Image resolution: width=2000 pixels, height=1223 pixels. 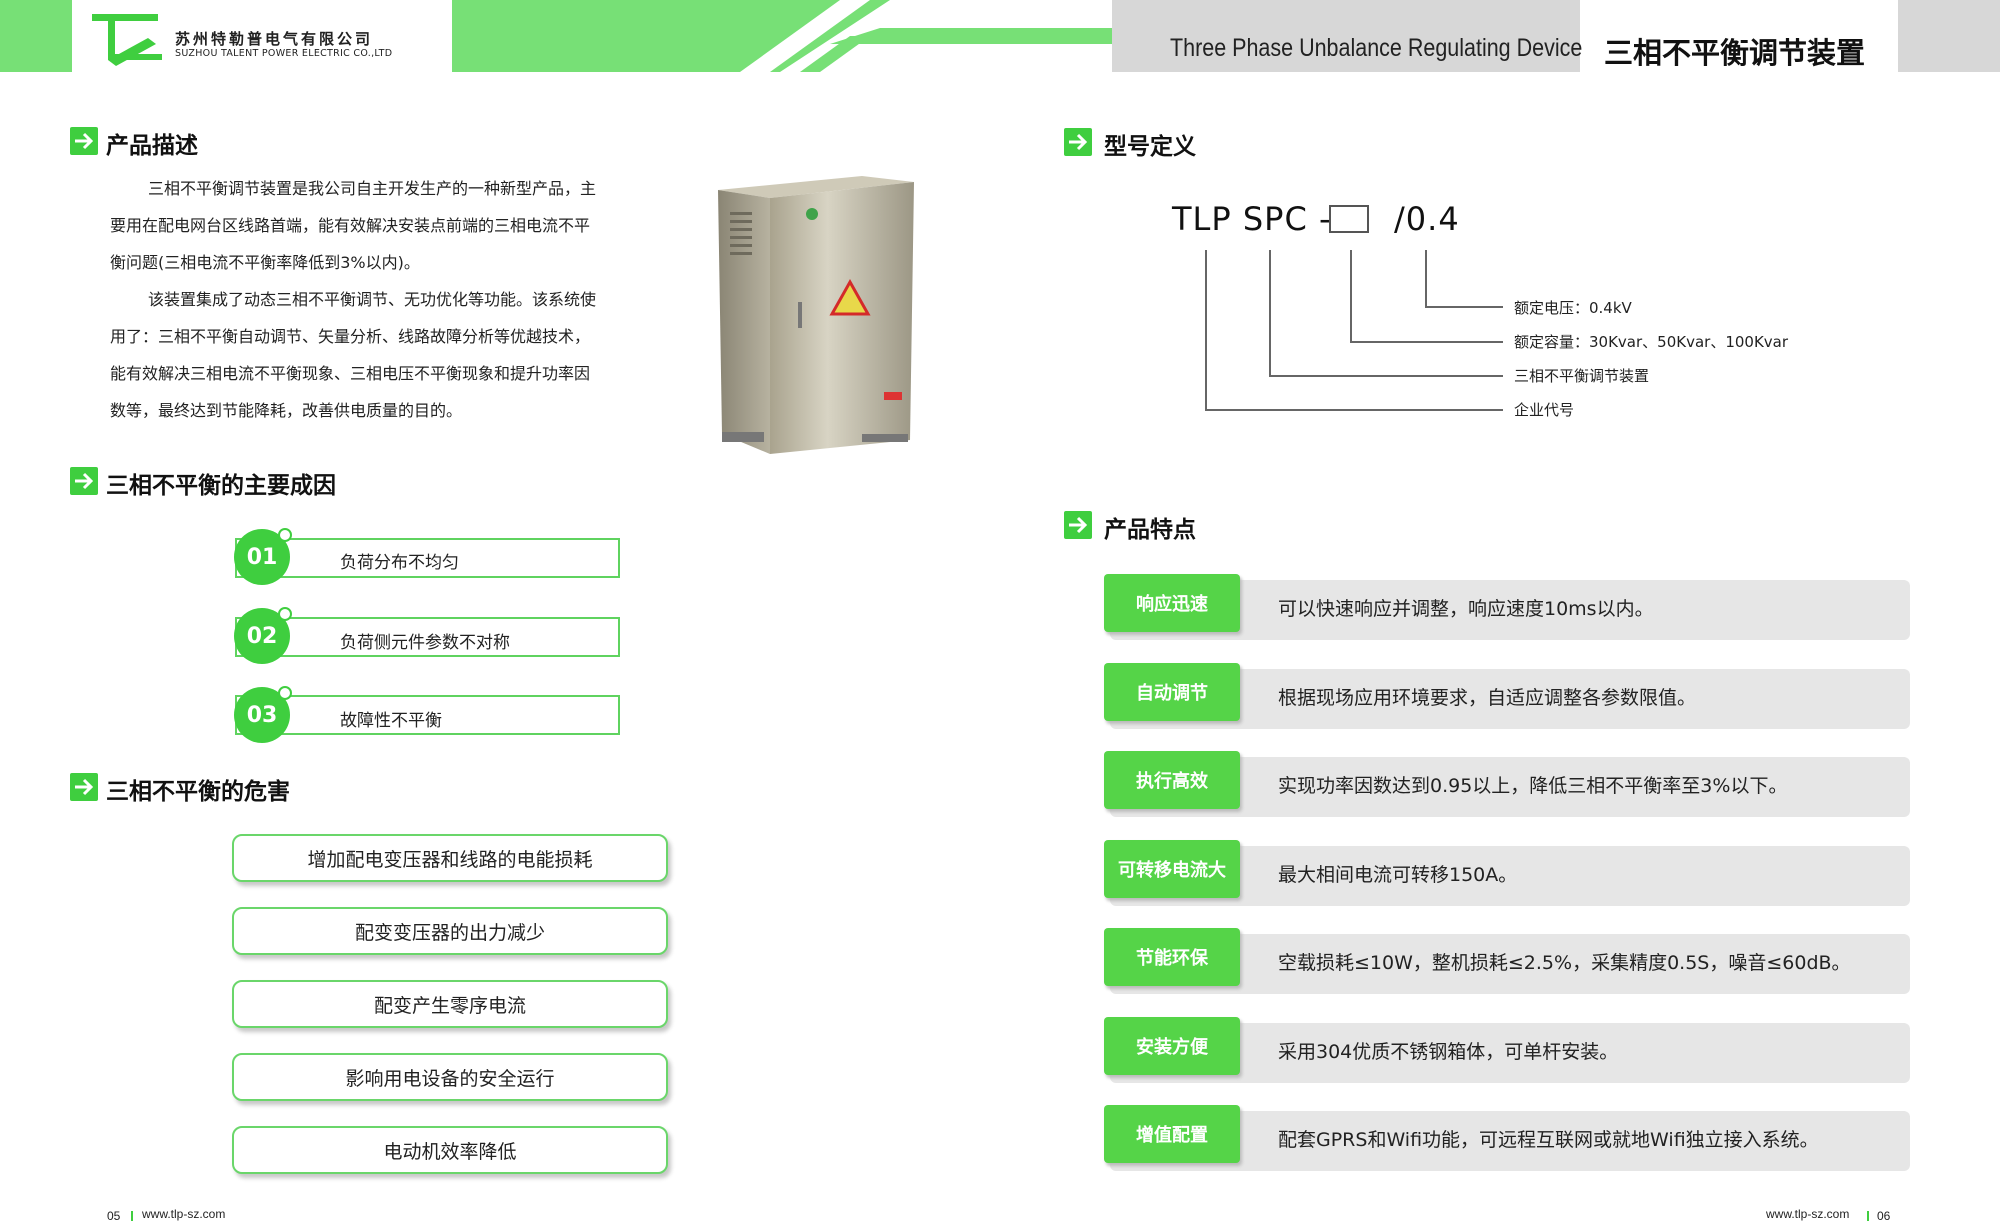 I want to click on model-capacity-box, so click(x=1349, y=219).